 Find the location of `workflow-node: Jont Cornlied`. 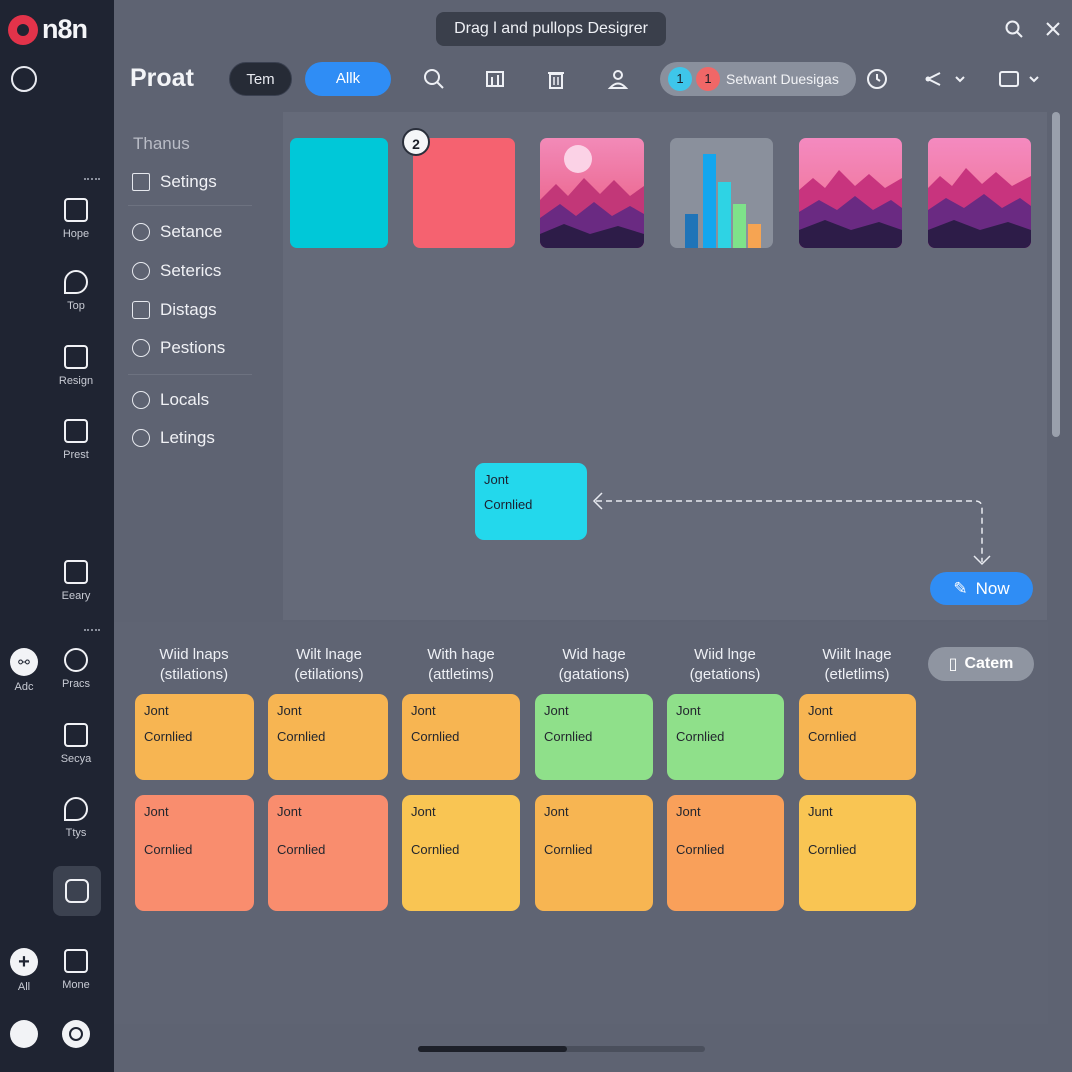

workflow-node: Jont Cornlied is located at coordinates (531, 501).